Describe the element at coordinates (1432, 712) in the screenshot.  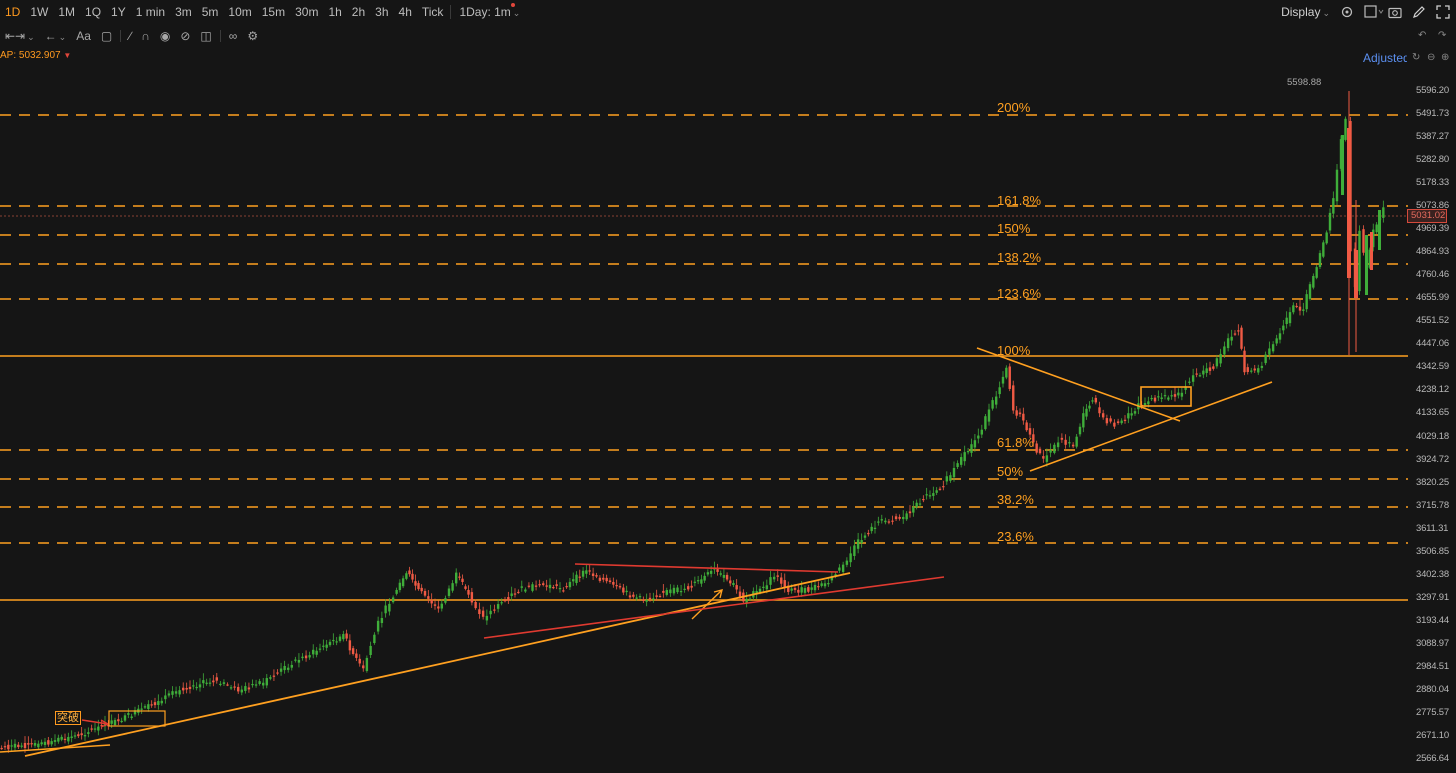
I see `price-tick-label: 2775.57` at that location.